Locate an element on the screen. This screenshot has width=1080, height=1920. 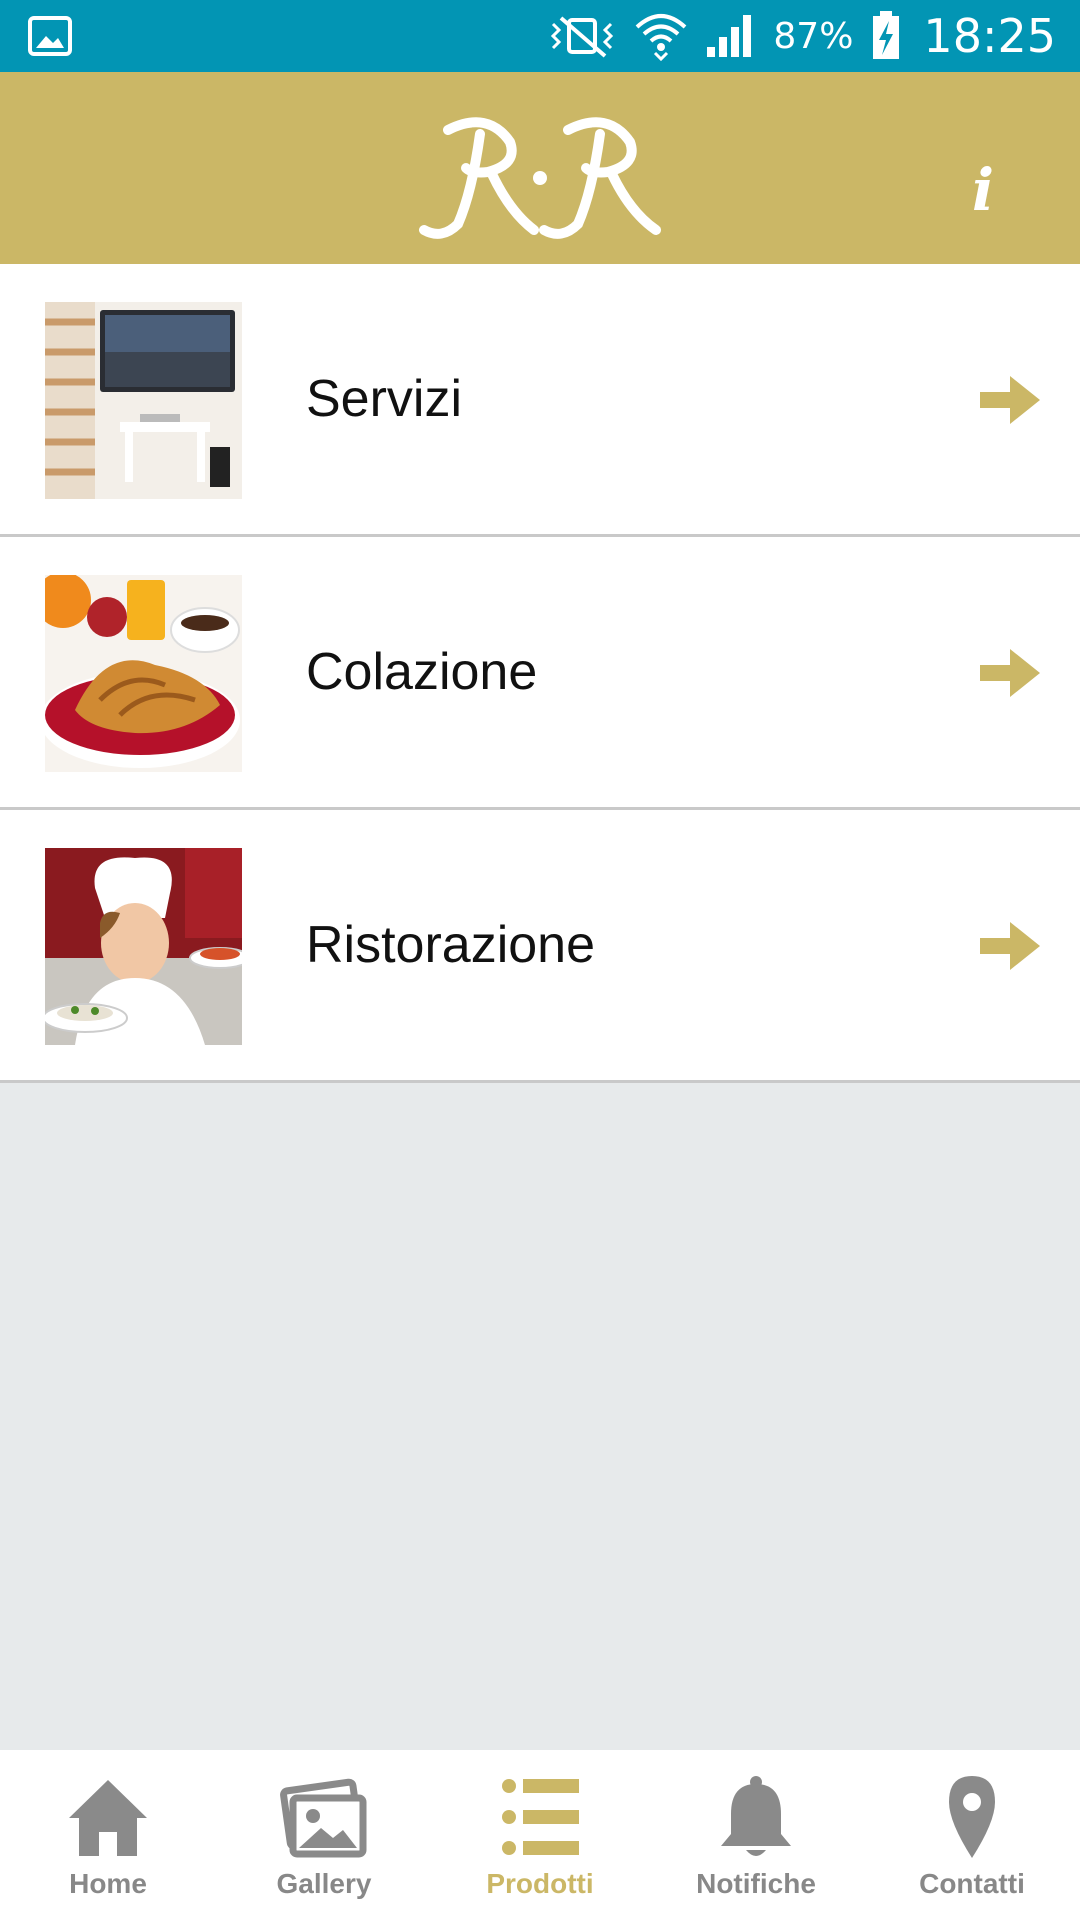
bottom-navigation: Home Gallery Prodotti Notifiche Contatti is located at coordinates (540, 1835).